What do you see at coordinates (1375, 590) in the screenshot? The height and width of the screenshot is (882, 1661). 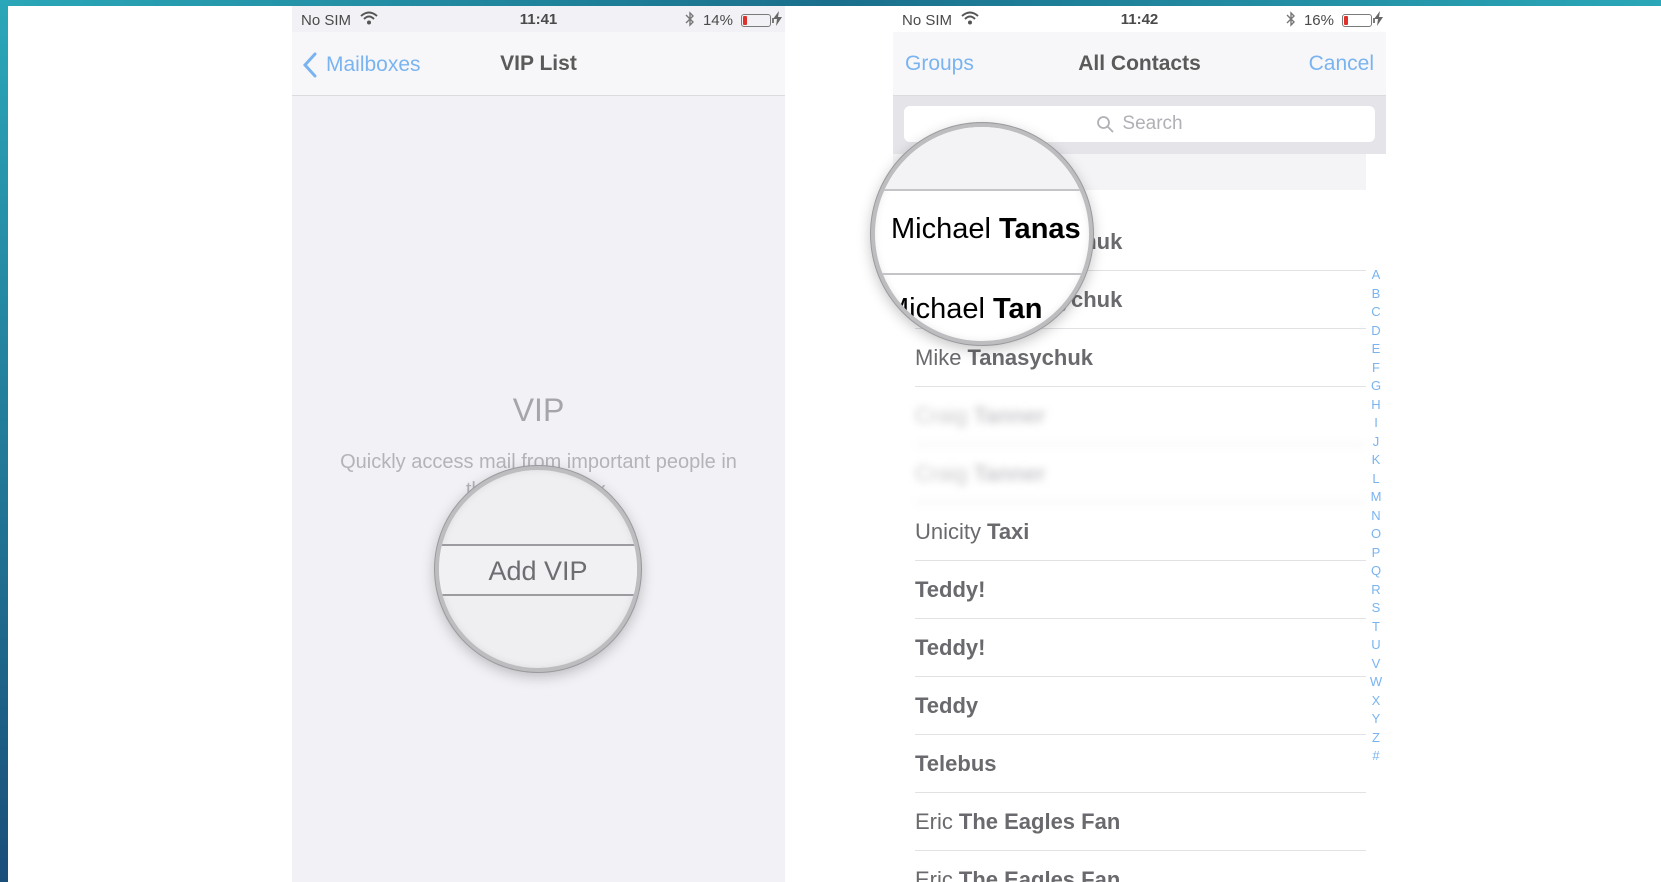 I see `index-letter: R` at bounding box center [1375, 590].